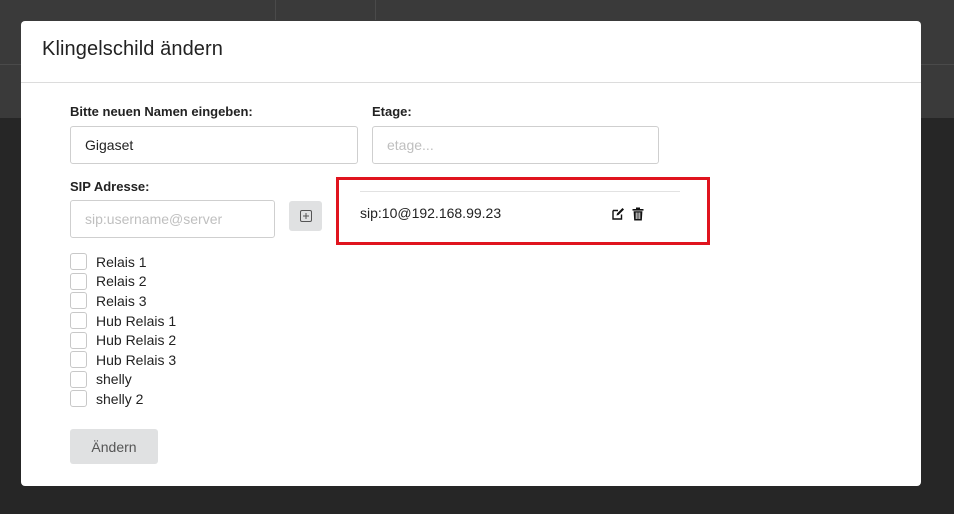  Describe the element at coordinates (110, 186) in the screenshot. I see `sip-address-label: SIP Adresse:` at that location.